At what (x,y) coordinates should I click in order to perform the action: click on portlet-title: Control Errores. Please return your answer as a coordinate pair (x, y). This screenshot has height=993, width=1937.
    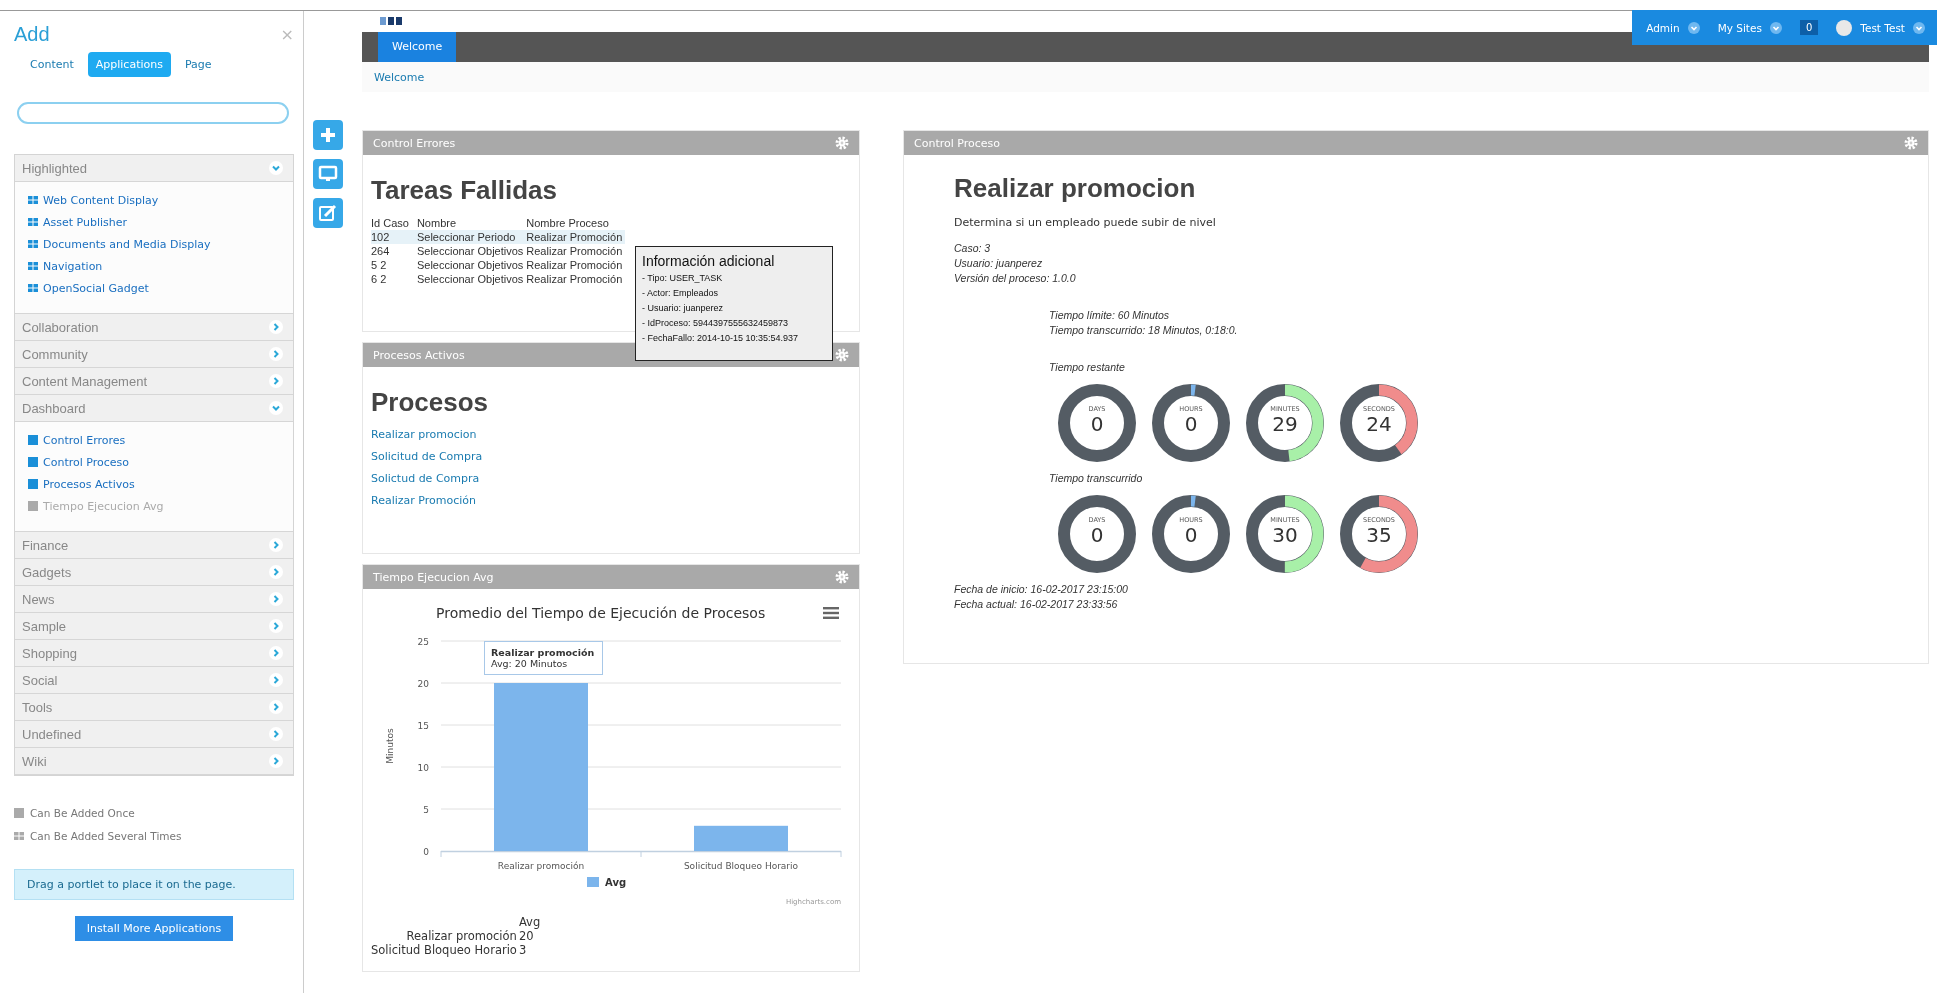
    Looking at the image, I should click on (414, 143).